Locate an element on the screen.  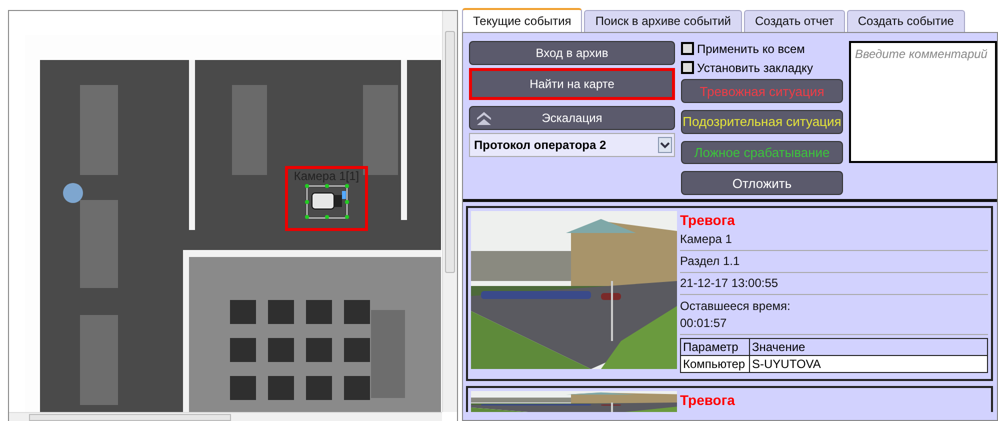
escalation-button: Эскалация is located at coordinates (572, 118).